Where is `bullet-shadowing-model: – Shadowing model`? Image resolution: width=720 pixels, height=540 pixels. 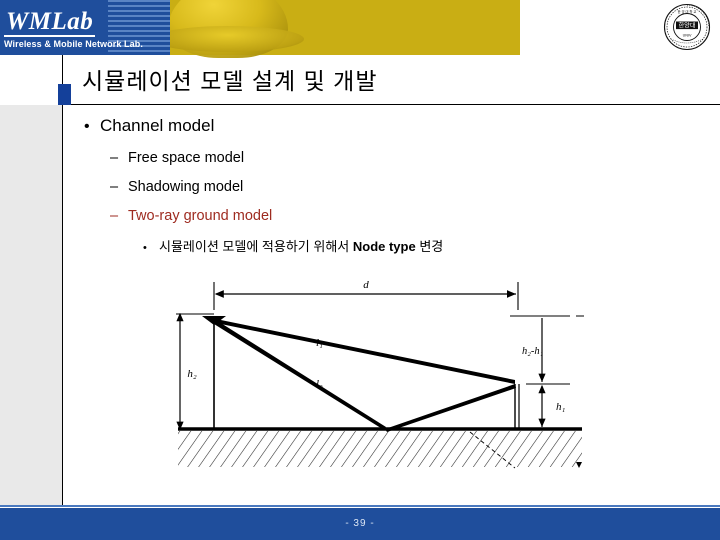 bullet-shadowing-model: – Shadowing model is located at coordinates (176, 187).